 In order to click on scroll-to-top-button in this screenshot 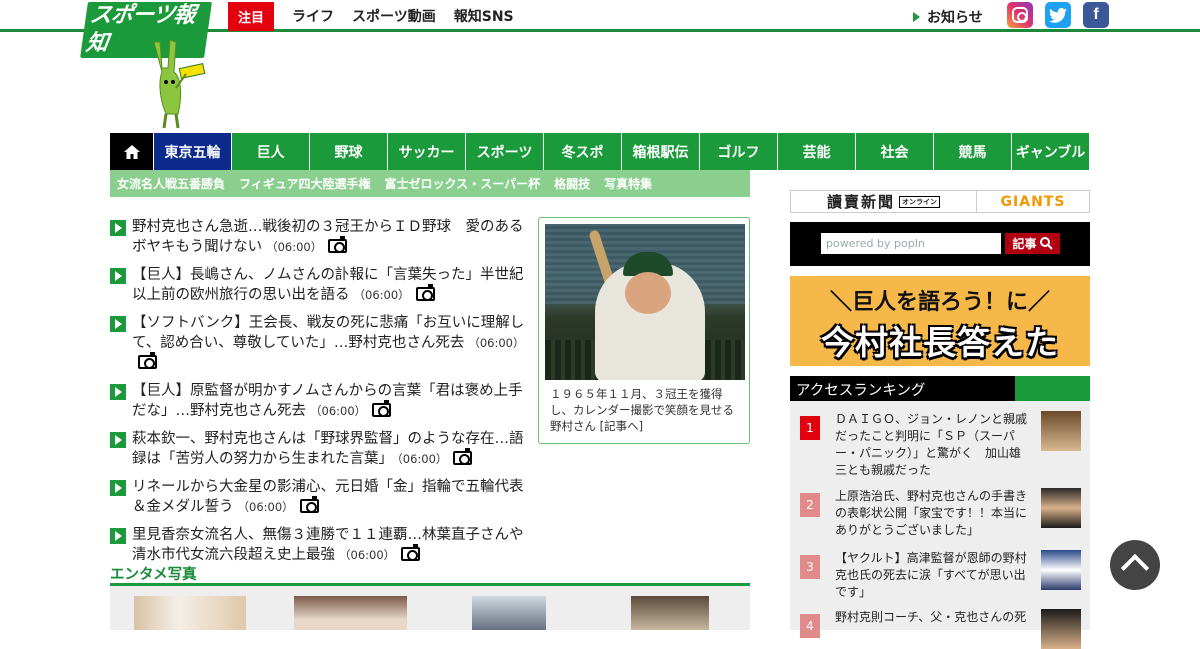, I will do `click(1135, 565)`.